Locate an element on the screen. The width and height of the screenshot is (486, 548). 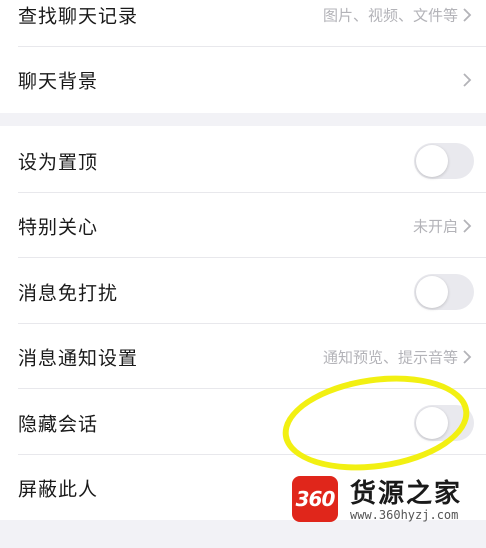
row-search-chat-history: 查找聊天记录 图片、视频、文件等 is located at coordinates (243, 23).